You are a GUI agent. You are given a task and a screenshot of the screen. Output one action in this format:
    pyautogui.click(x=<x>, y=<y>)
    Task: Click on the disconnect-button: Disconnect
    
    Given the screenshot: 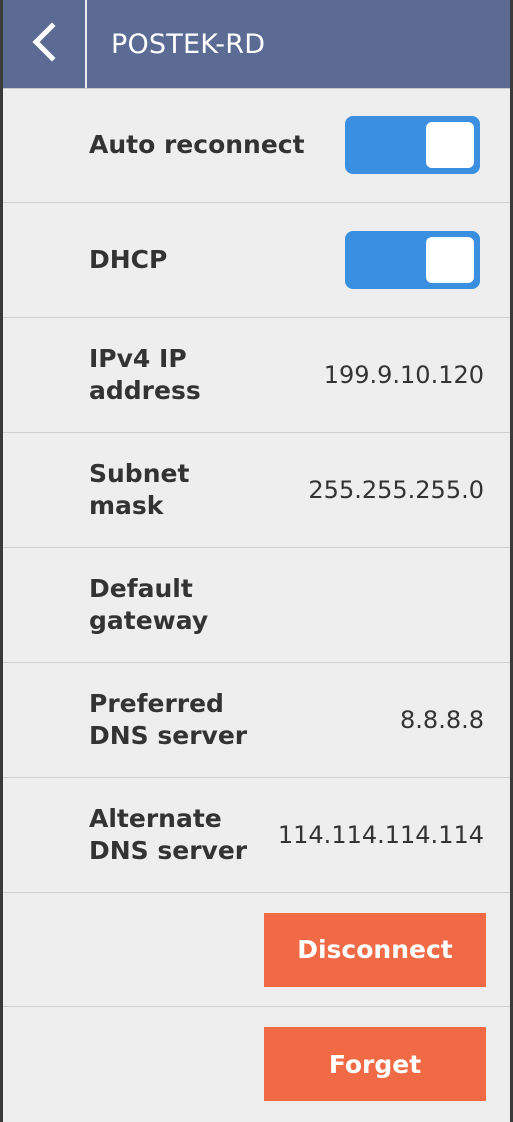 What is the action you would take?
    pyautogui.click(x=375, y=949)
    